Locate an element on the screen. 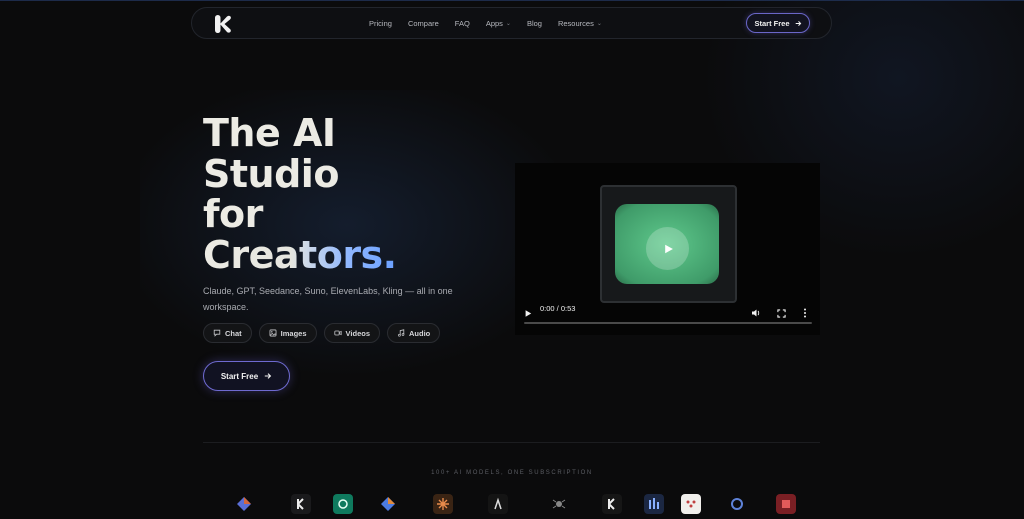  dots-logo-icon is located at coordinates (691, 504).